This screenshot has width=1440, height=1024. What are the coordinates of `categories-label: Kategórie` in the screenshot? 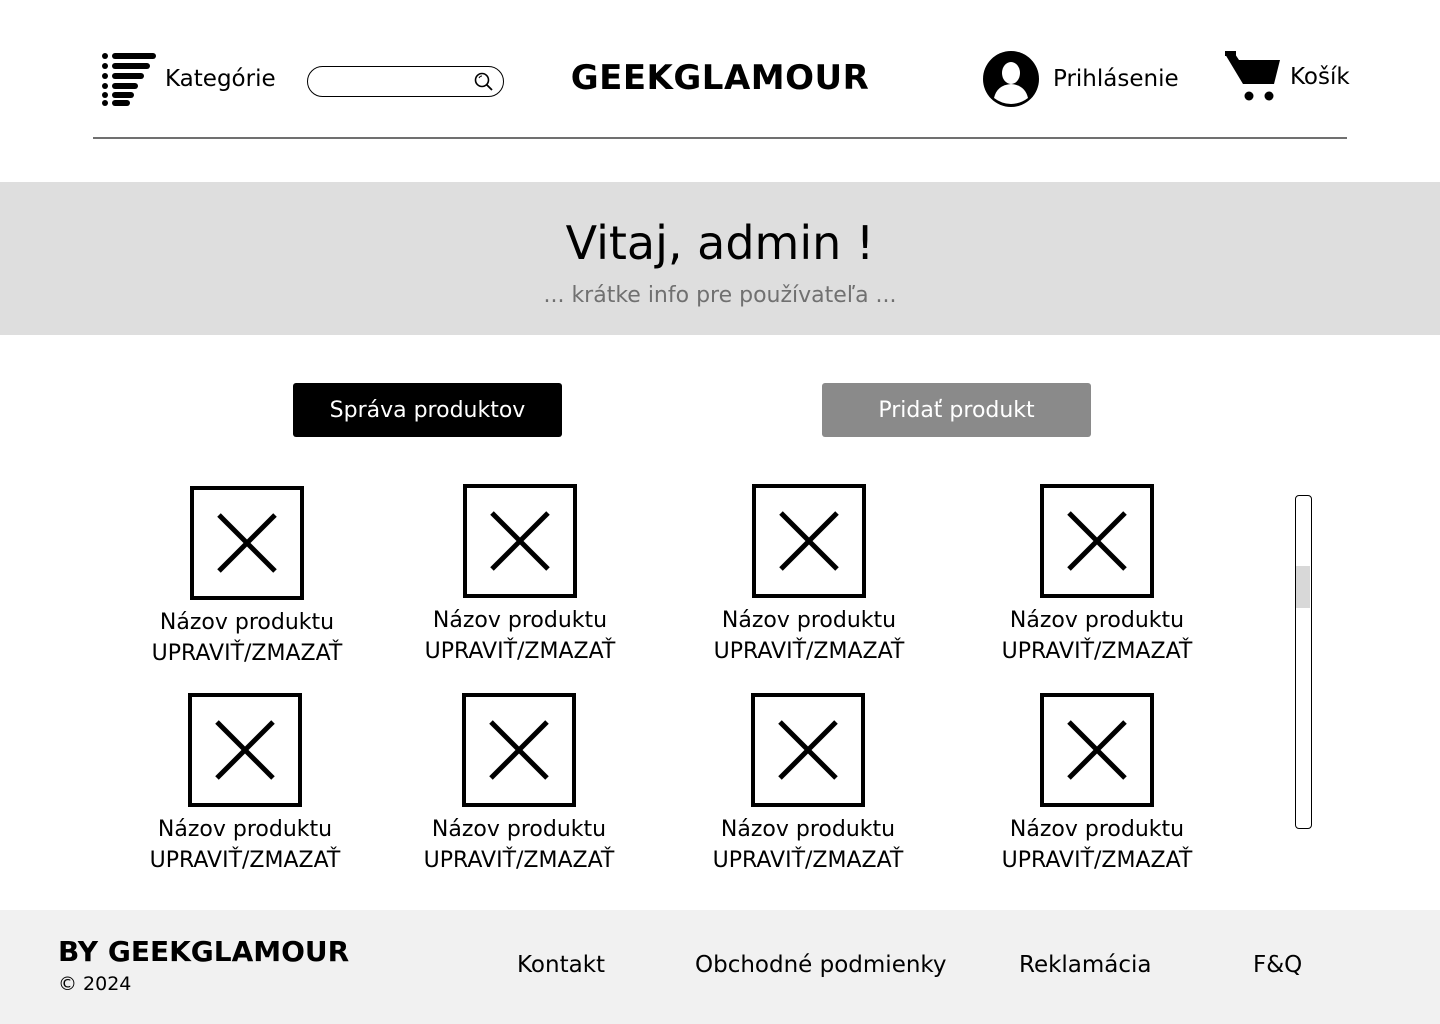 It's located at (220, 79).